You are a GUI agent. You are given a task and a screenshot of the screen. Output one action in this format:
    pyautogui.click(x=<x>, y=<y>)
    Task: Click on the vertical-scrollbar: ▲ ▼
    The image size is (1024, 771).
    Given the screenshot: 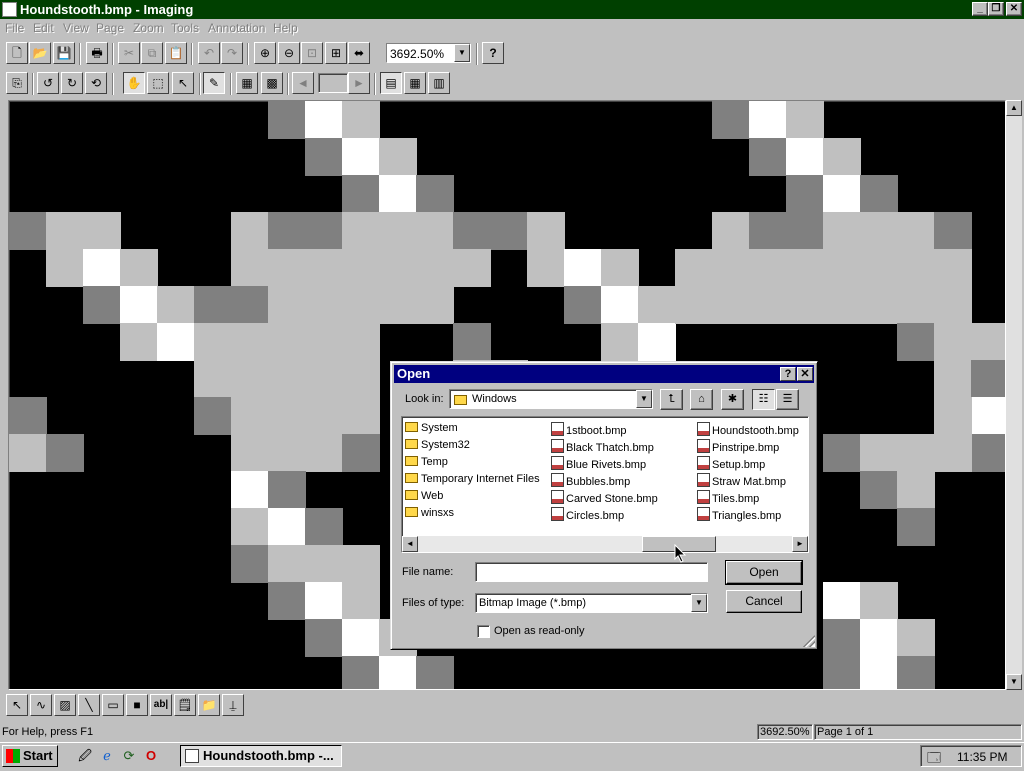 What is the action you would take?
    pyautogui.click(x=1014, y=395)
    